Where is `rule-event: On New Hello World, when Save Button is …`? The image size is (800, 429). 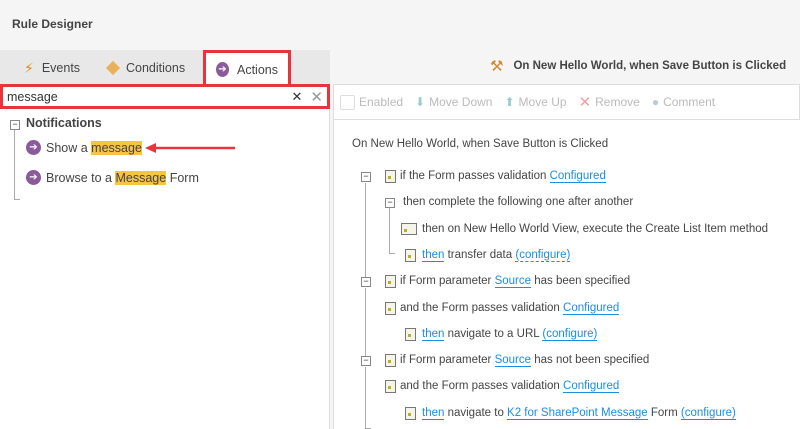
rule-event: On New Hello World, when Save Button is … is located at coordinates (480, 144).